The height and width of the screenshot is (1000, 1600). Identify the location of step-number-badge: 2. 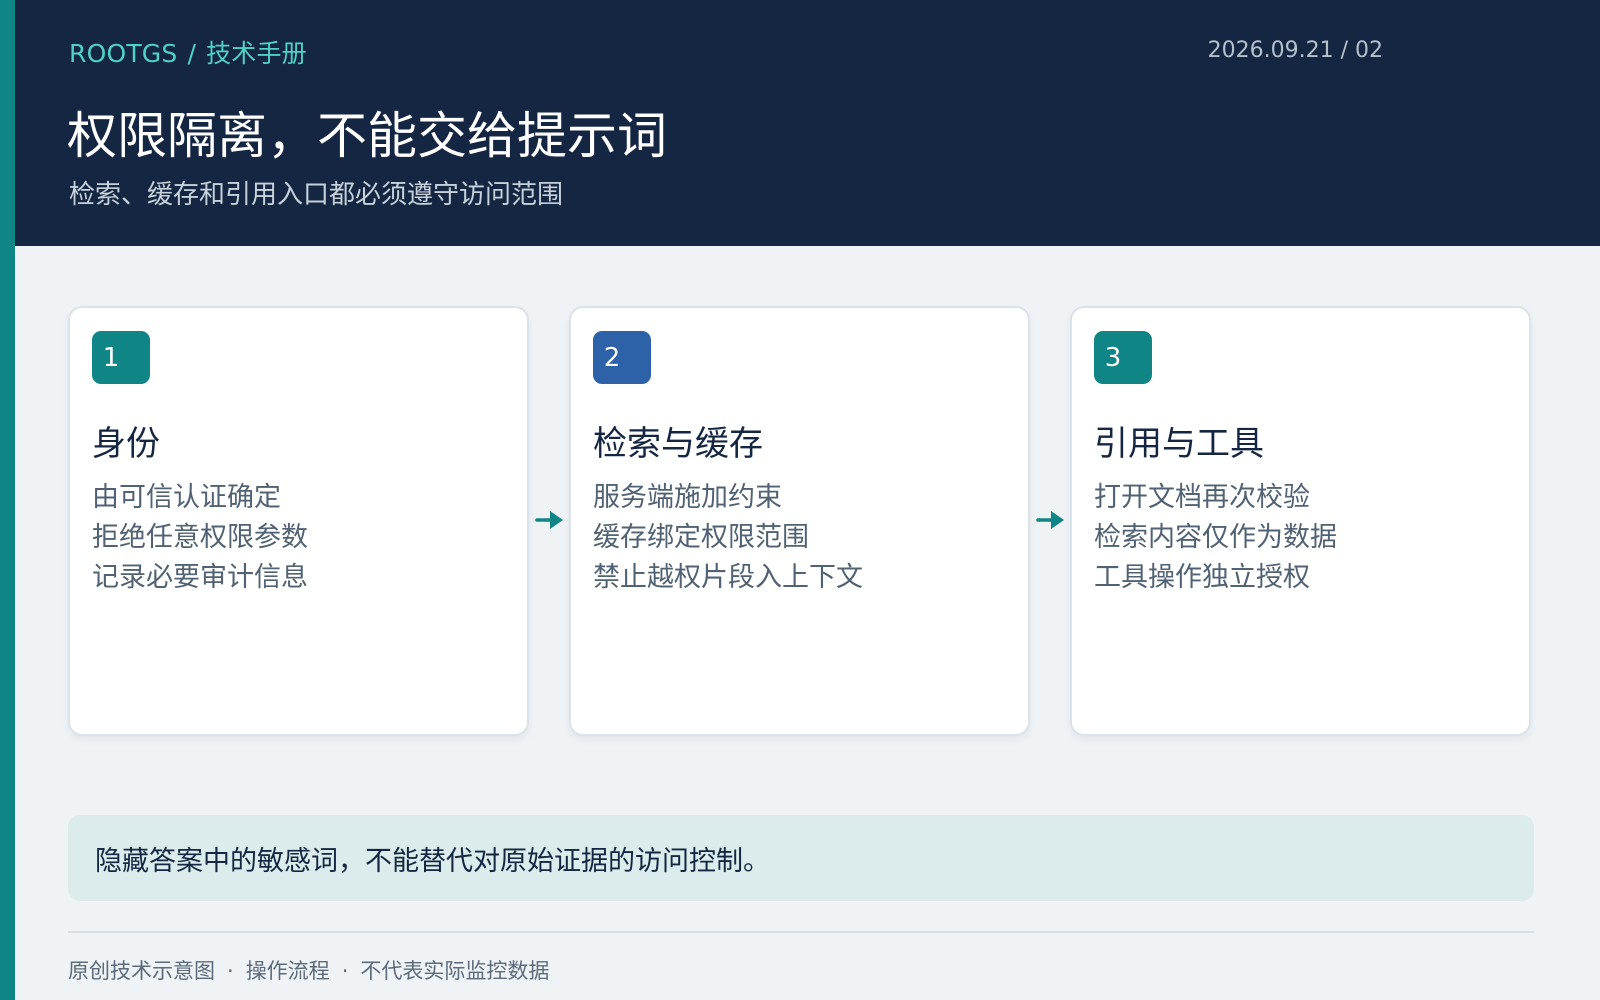
(622, 357).